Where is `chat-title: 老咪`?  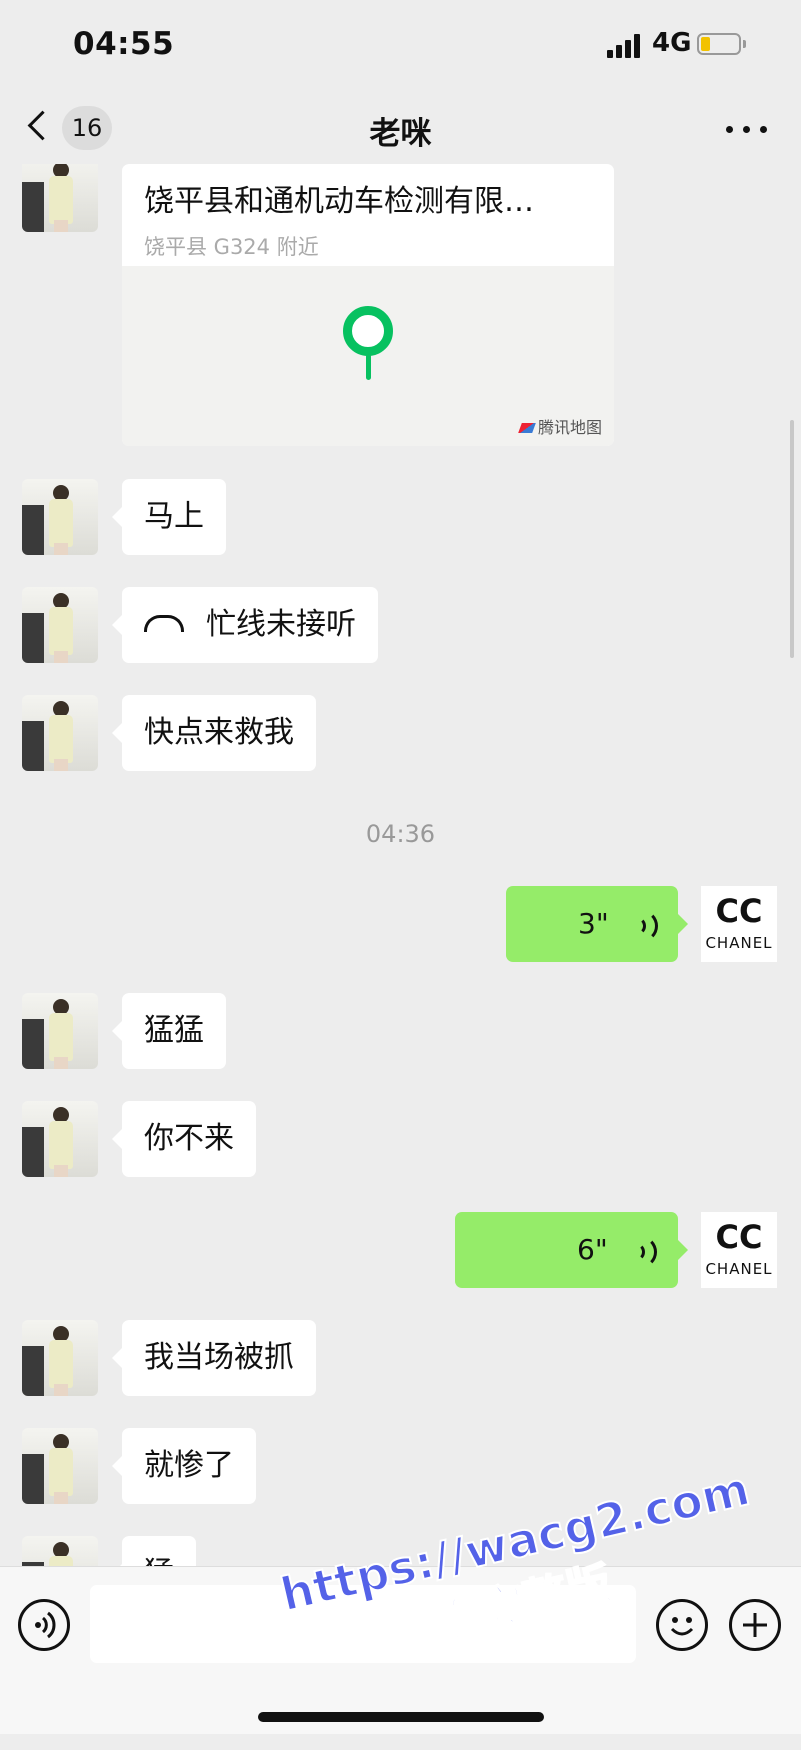 chat-title: 老咪 is located at coordinates (400, 134).